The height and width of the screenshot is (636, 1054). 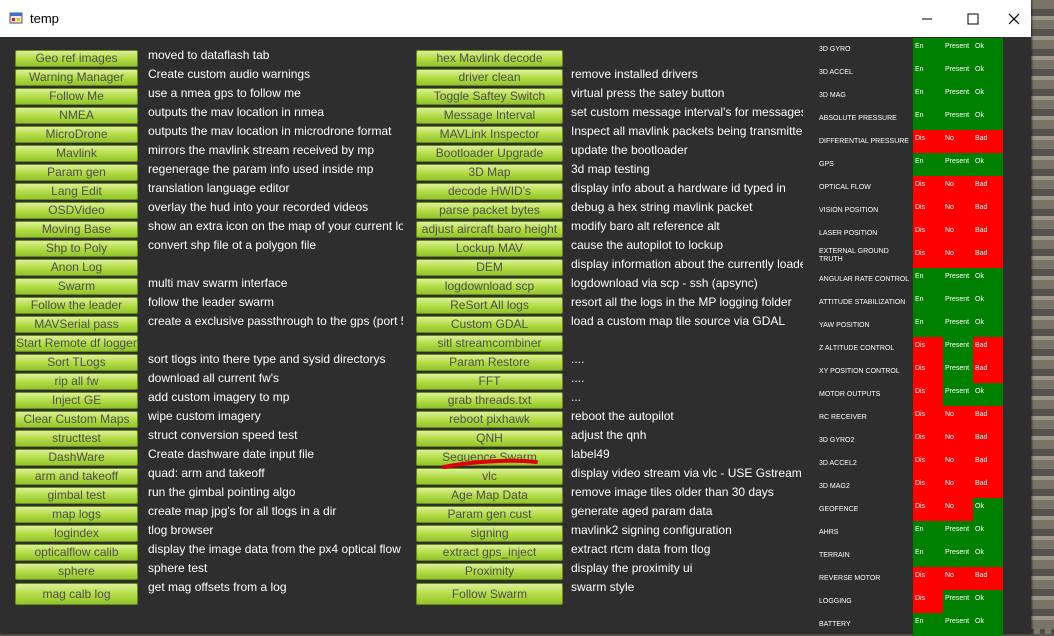 What do you see at coordinates (76, 58) in the screenshot?
I see `tool-button: Geo ref images` at bounding box center [76, 58].